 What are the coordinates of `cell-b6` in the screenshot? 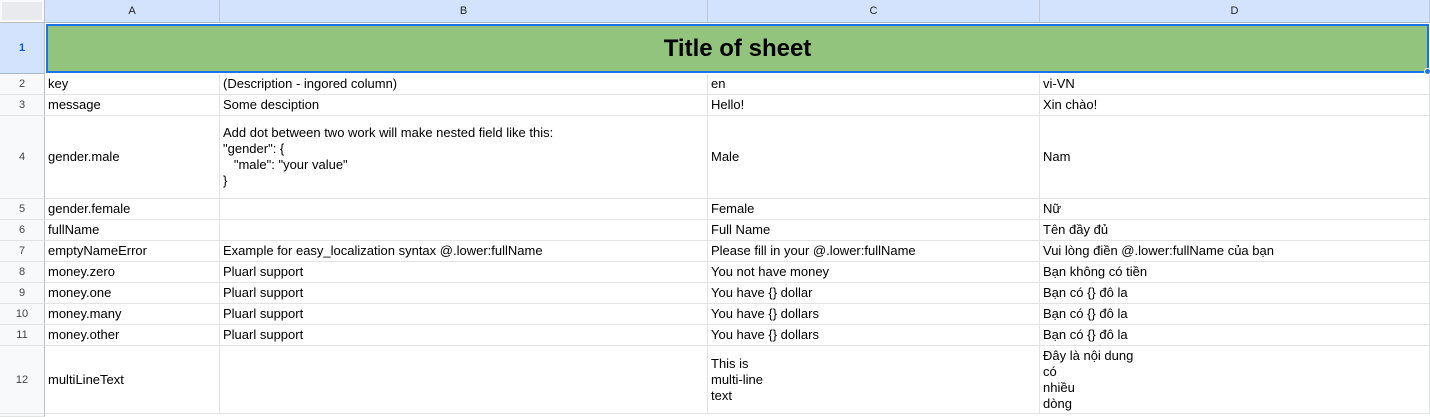 It's located at (464, 230).